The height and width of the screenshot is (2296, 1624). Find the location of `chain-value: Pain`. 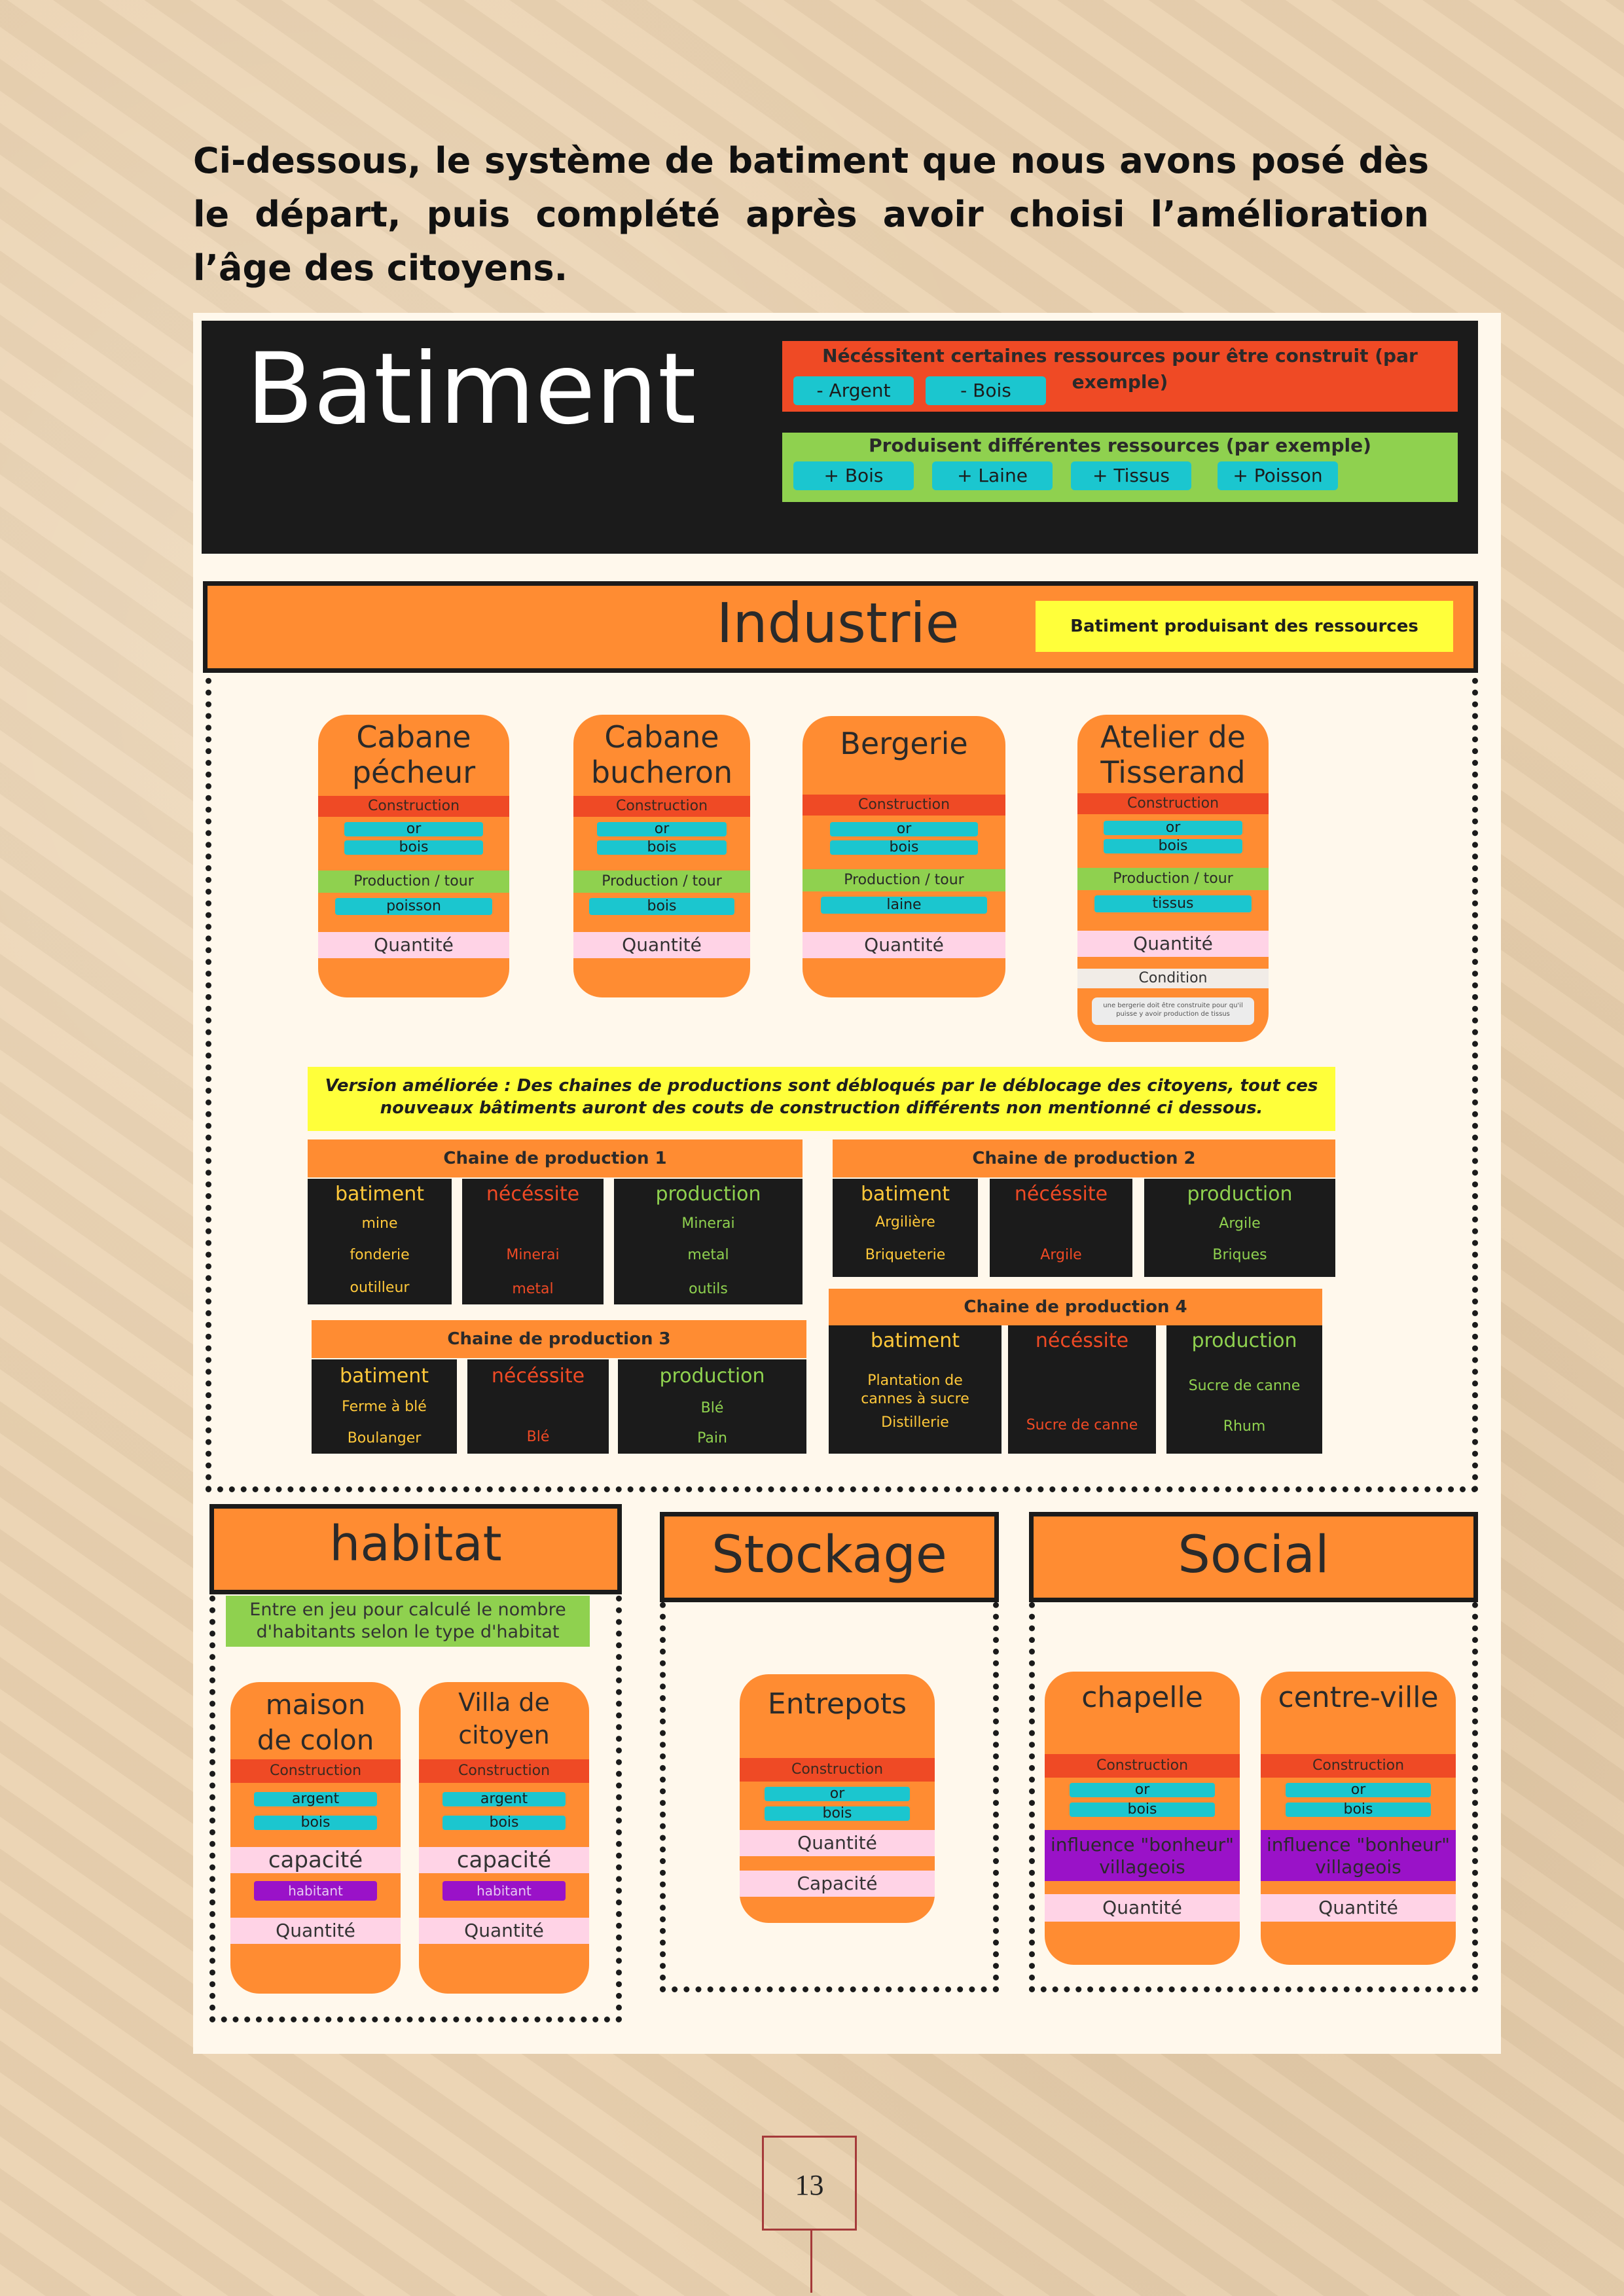

chain-value: Pain is located at coordinates (712, 1438).